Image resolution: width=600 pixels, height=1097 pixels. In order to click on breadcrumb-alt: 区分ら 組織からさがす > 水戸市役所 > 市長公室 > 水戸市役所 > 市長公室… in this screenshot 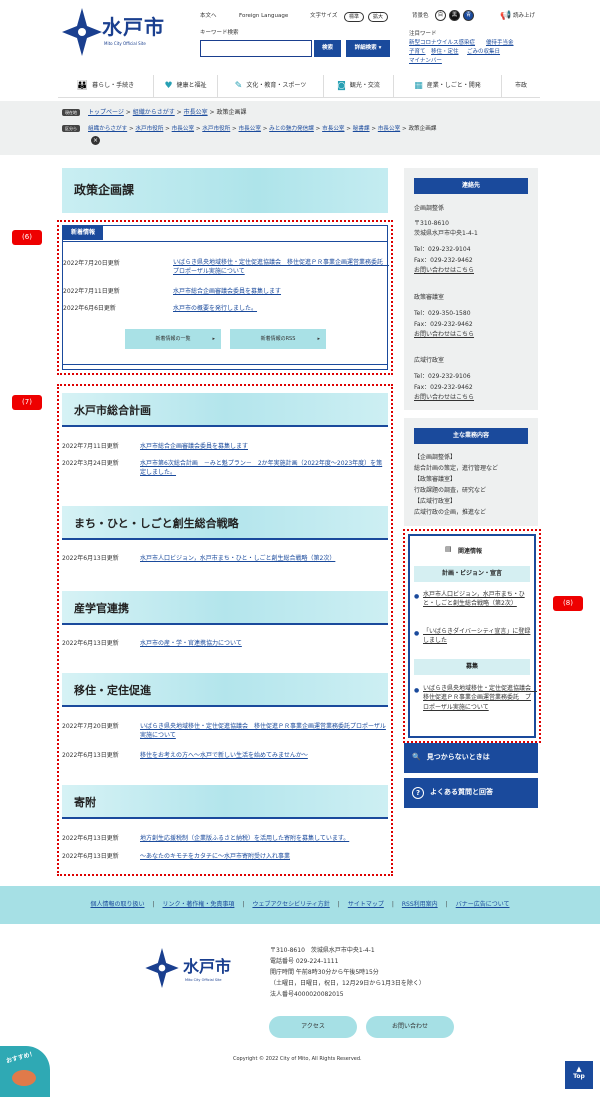, I will do `click(249, 129)`.